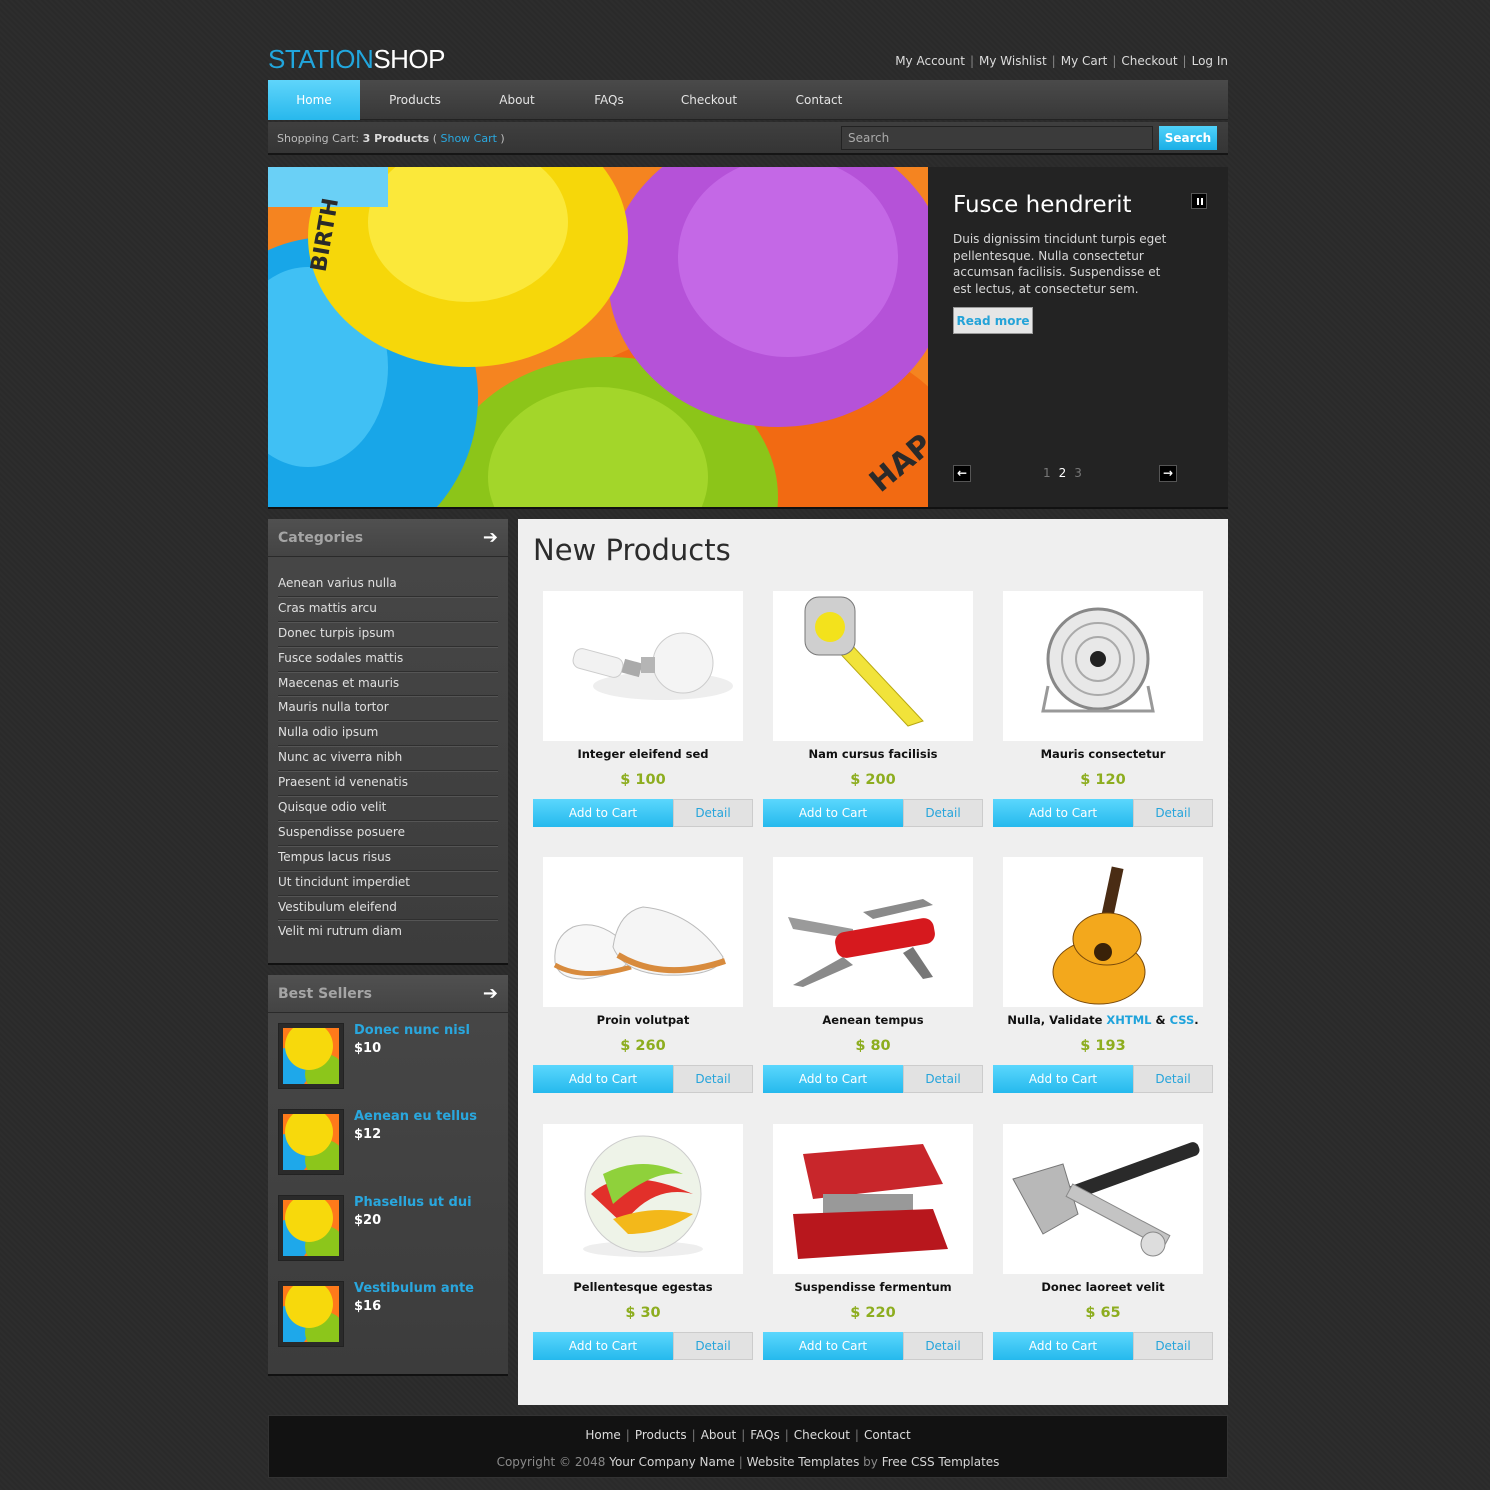  Describe the element at coordinates (388, 1143) in the screenshot. I see `best-seller-item: Aenean eu tellus $12` at that location.